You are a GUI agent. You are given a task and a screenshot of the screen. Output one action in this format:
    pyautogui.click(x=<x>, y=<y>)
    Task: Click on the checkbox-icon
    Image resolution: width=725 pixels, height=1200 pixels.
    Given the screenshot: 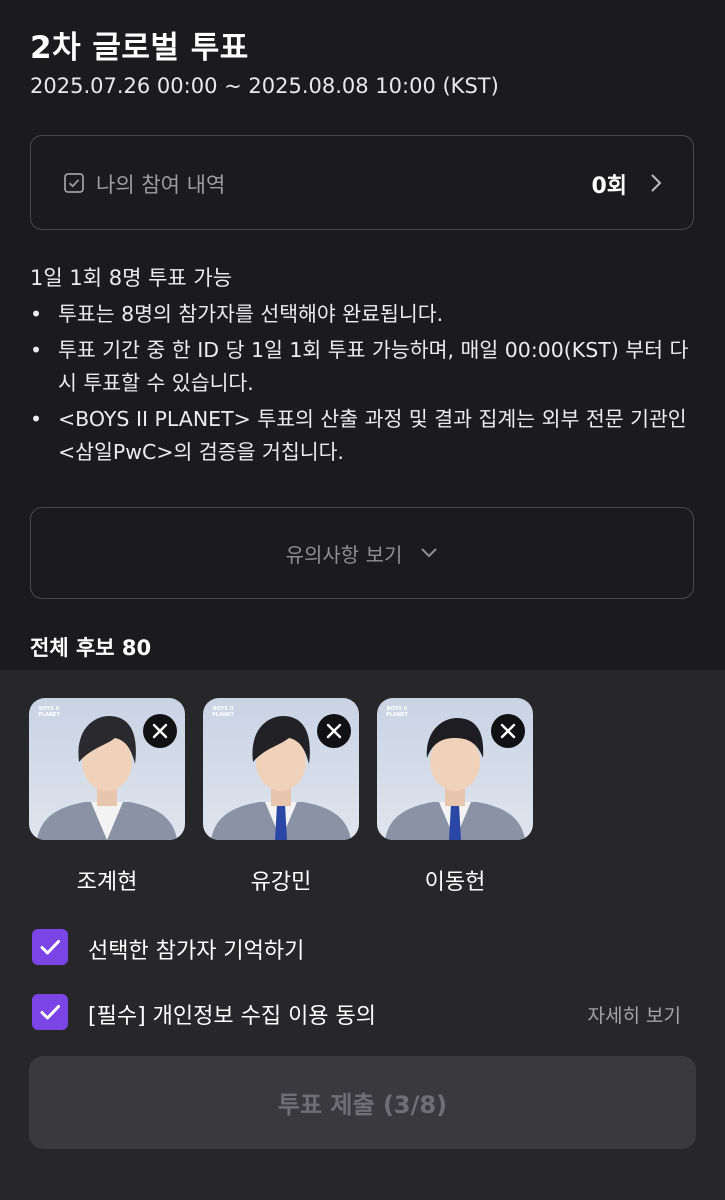 What is the action you would take?
    pyautogui.click(x=74, y=183)
    